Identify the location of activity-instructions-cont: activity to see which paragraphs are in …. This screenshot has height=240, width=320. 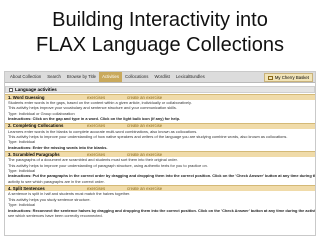
(56, 181).